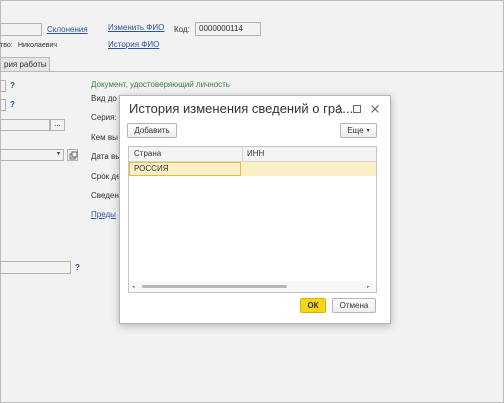 This screenshot has height=403, width=504. I want to click on table-header: Страна ИНН, so click(252, 154).